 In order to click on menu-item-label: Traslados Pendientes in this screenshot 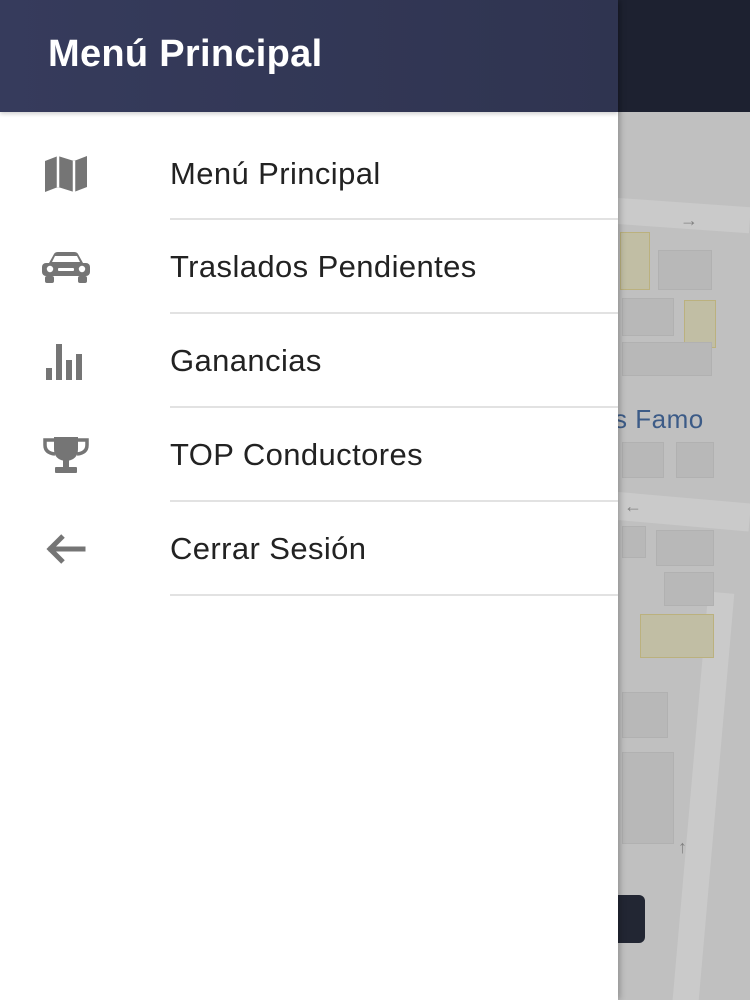, I will do `click(323, 266)`.